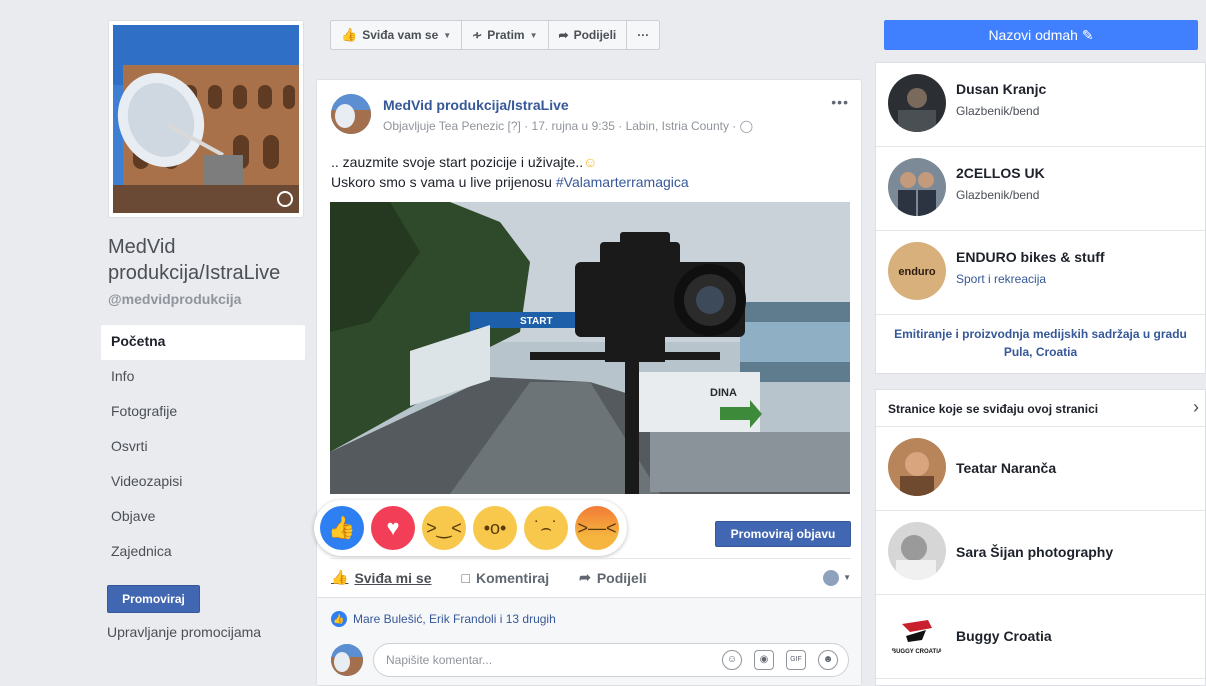 The height and width of the screenshot is (686, 1206). What do you see at coordinates (184, 632) in the screenshot?
I see `manage-promotions-link: Upravljanje promocijama` at bounding box center [184, 632].